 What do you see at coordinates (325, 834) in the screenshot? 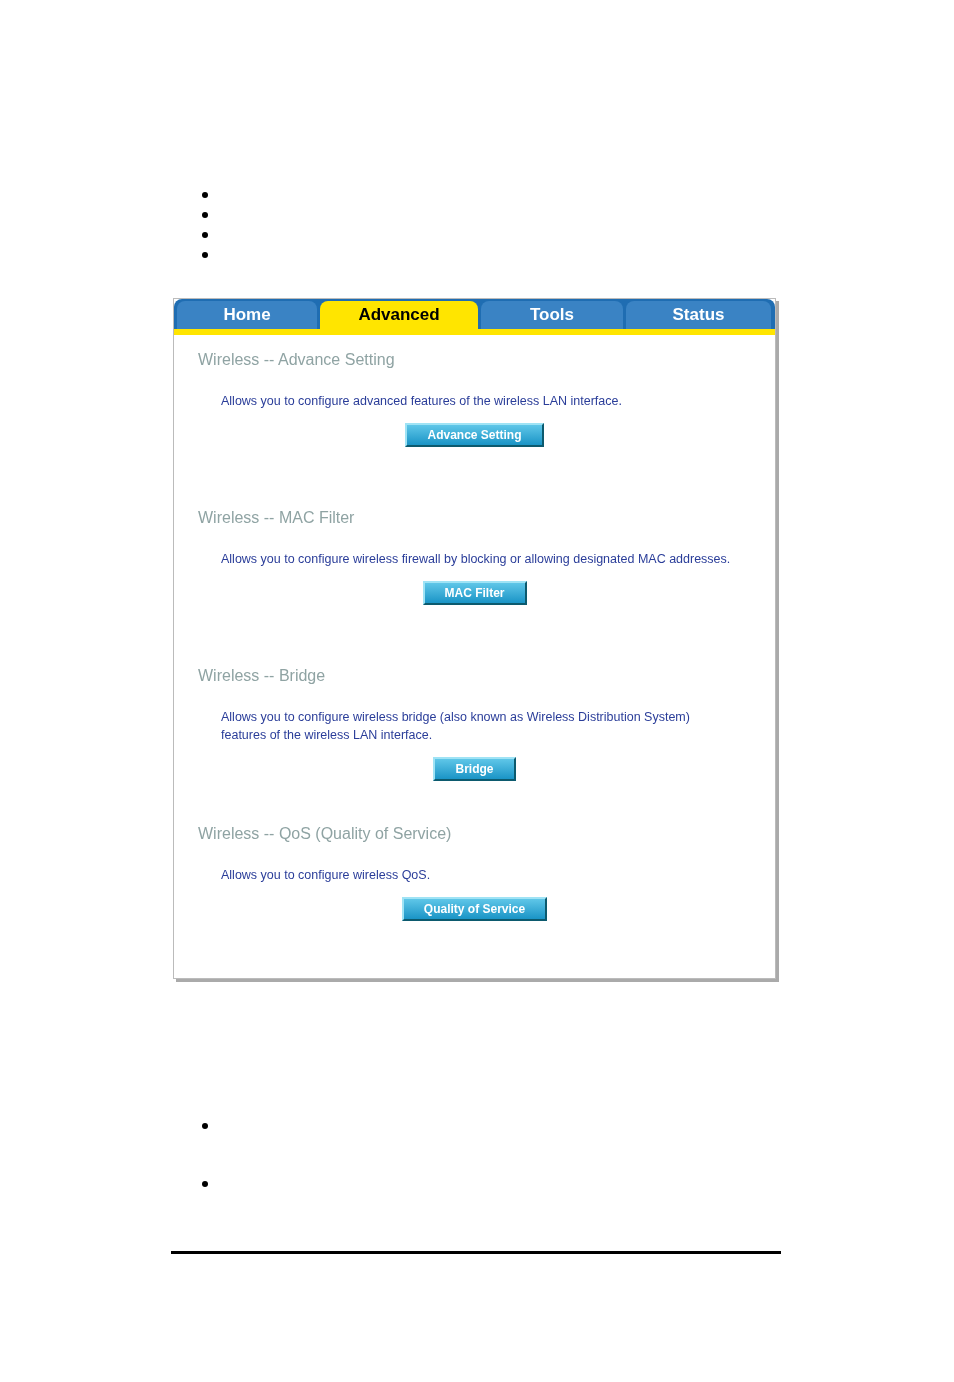
I see `section-title: Wireless -- QoS (Quality of Service)` at bounding box center [325, 834].